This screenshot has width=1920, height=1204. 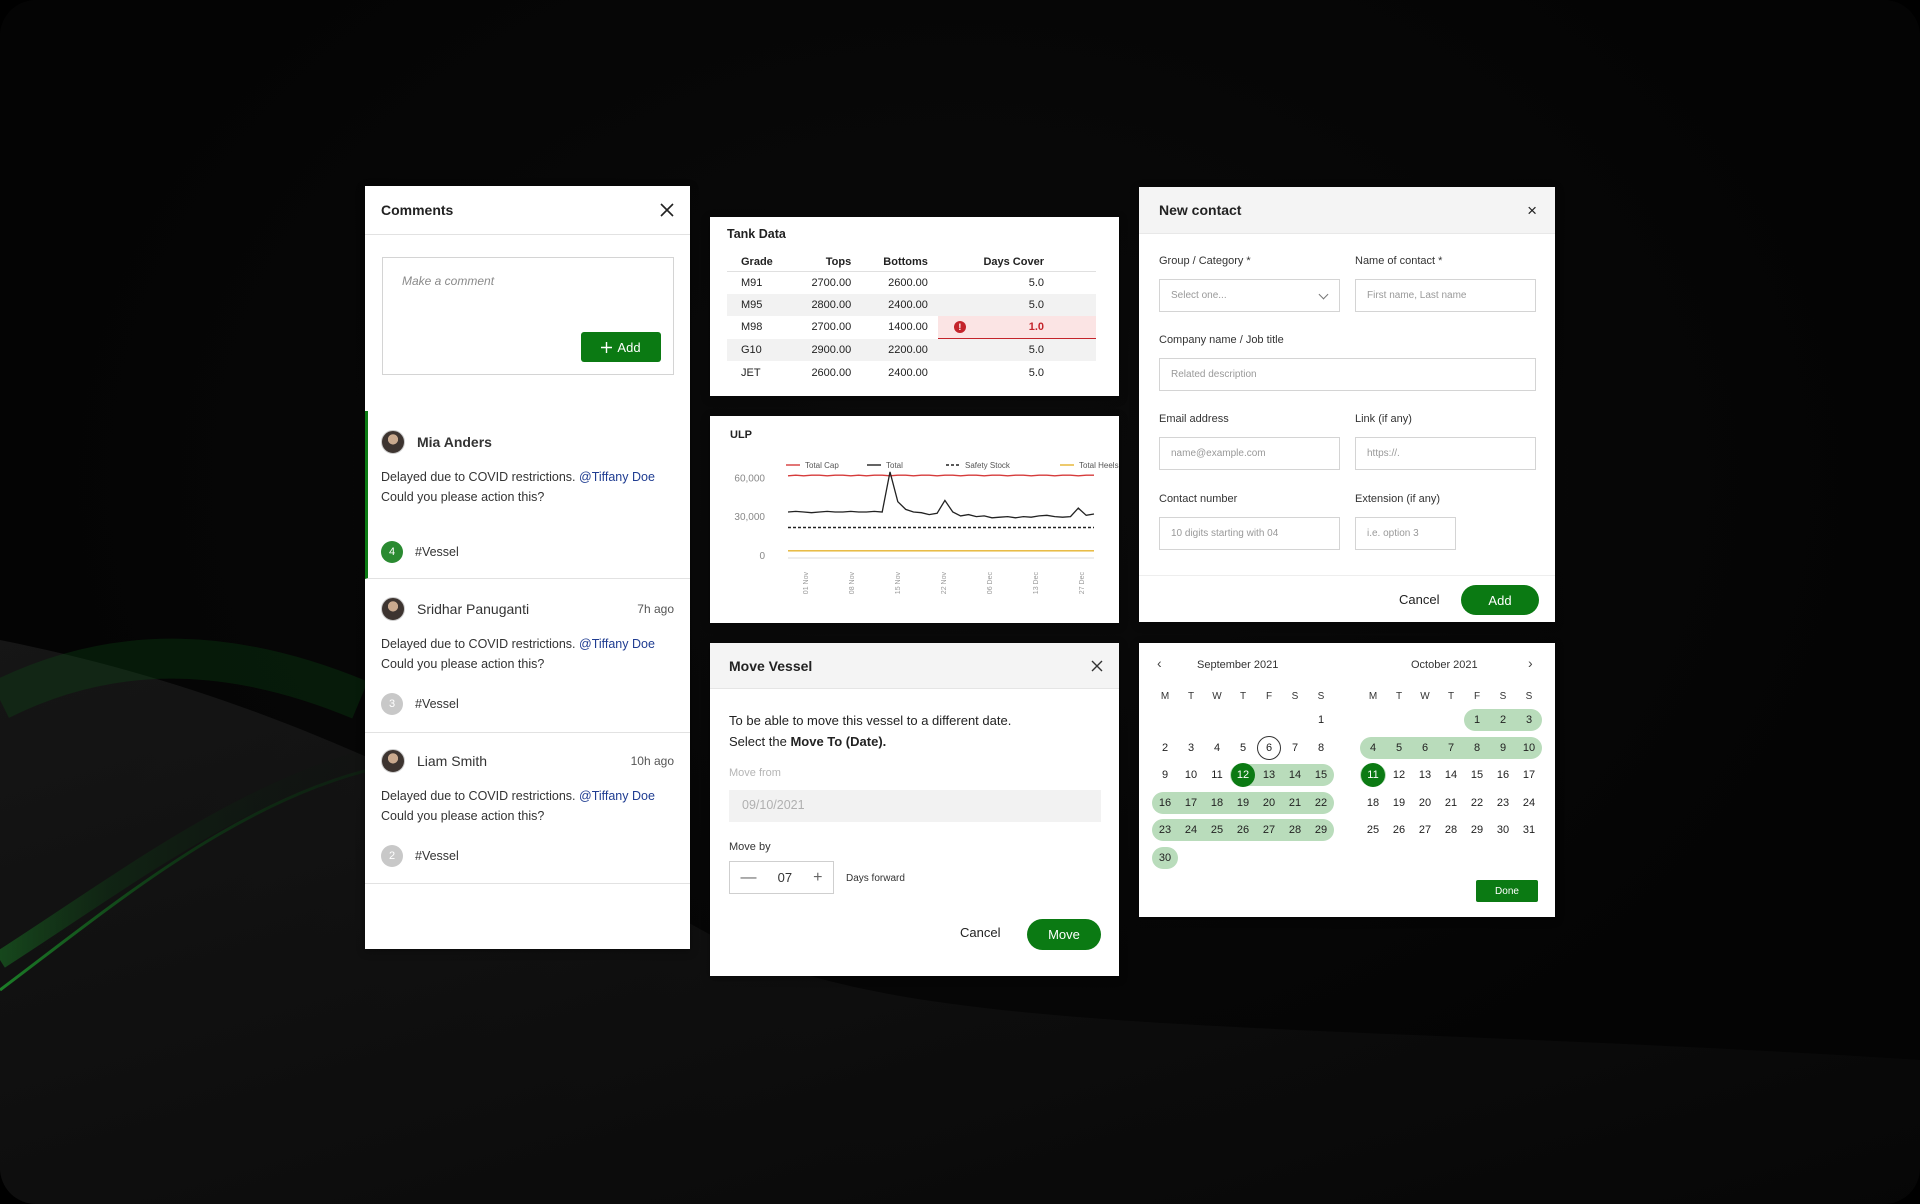 What do you see at coordinates (1500, 600) in the screenshot?
I see `add-contact-button: Add` at bounding box center [1500, 600].